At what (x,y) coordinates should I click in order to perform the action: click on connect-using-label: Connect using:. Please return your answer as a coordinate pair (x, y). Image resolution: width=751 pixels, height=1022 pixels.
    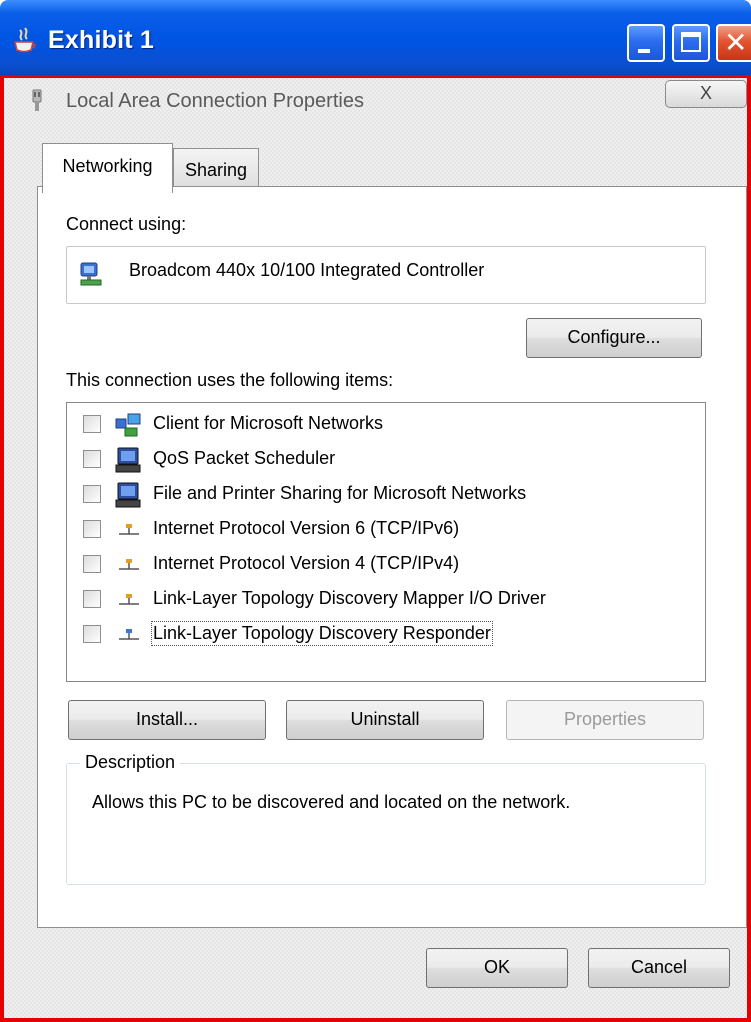
    Looking at the image, I should click on (126, 224).